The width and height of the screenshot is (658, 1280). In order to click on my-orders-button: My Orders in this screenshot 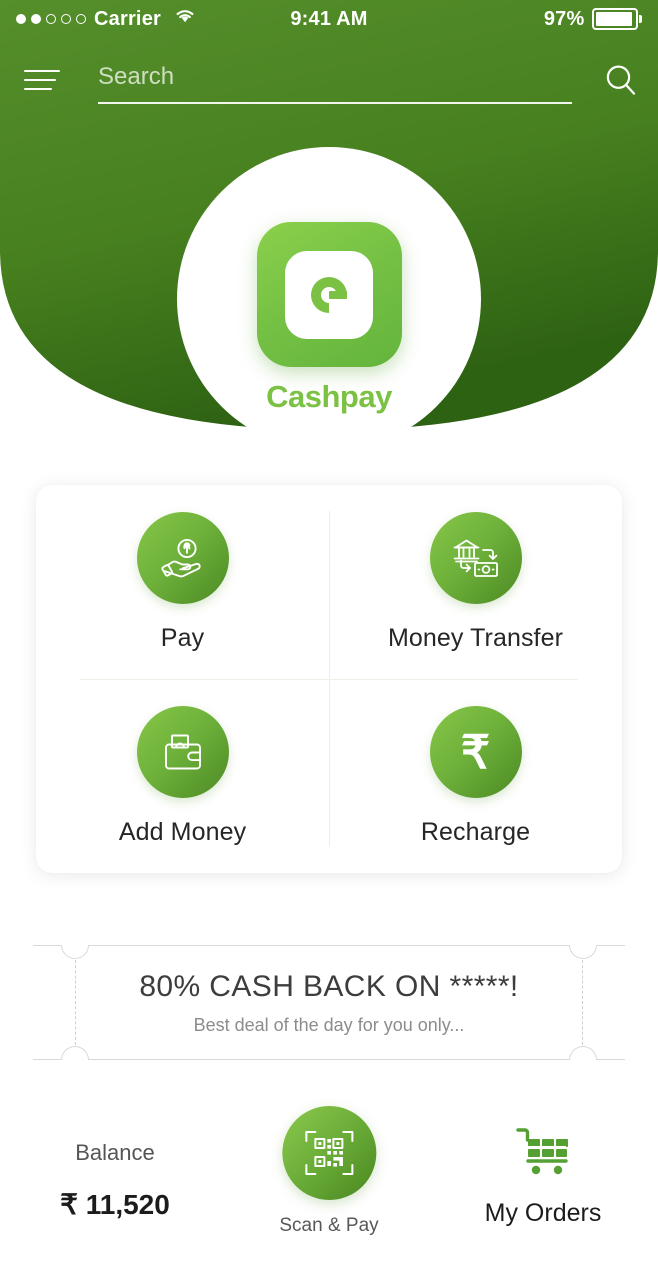, I will do `click(543, 1176)`.